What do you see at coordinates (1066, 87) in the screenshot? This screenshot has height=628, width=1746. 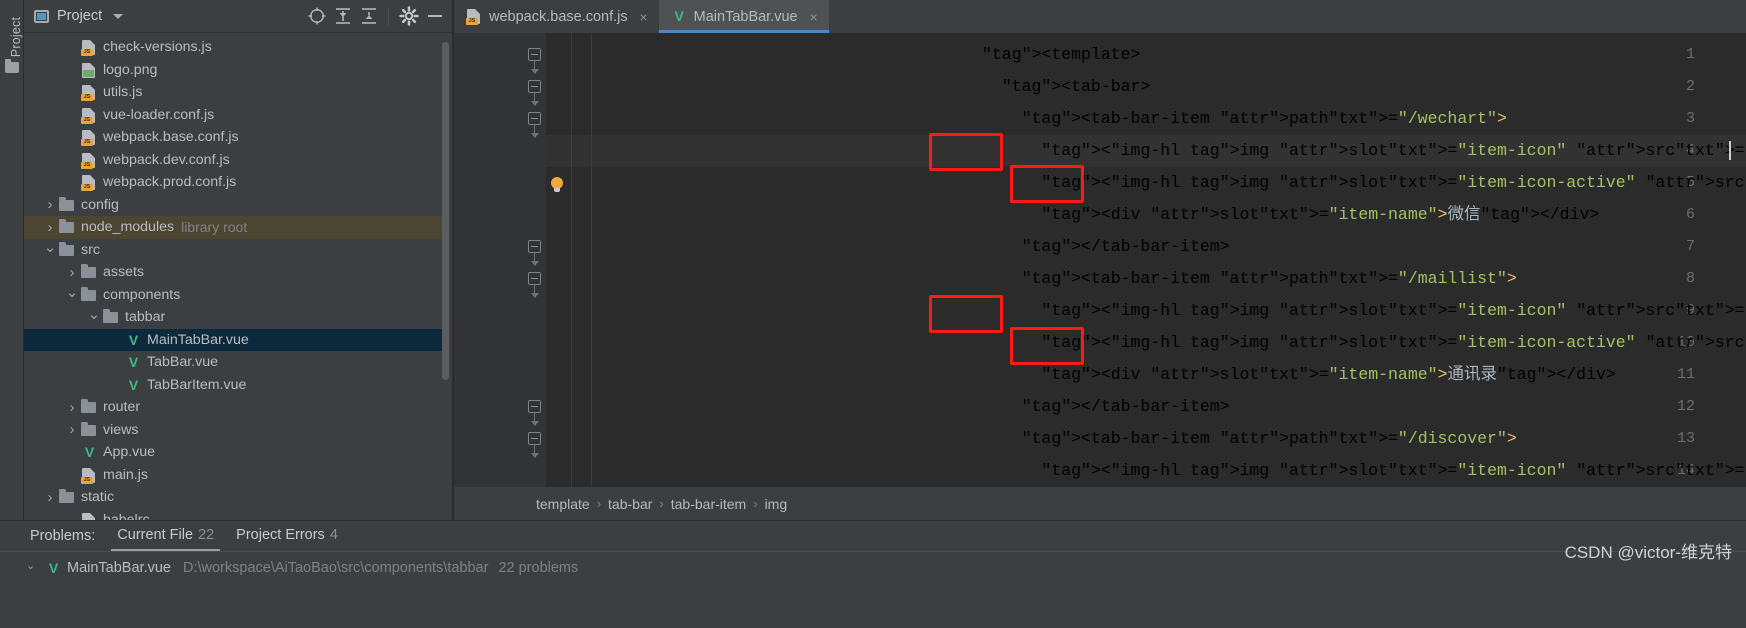 I see `code-line: "tag"><tab-bar>` at bounding box center [1066, 87].